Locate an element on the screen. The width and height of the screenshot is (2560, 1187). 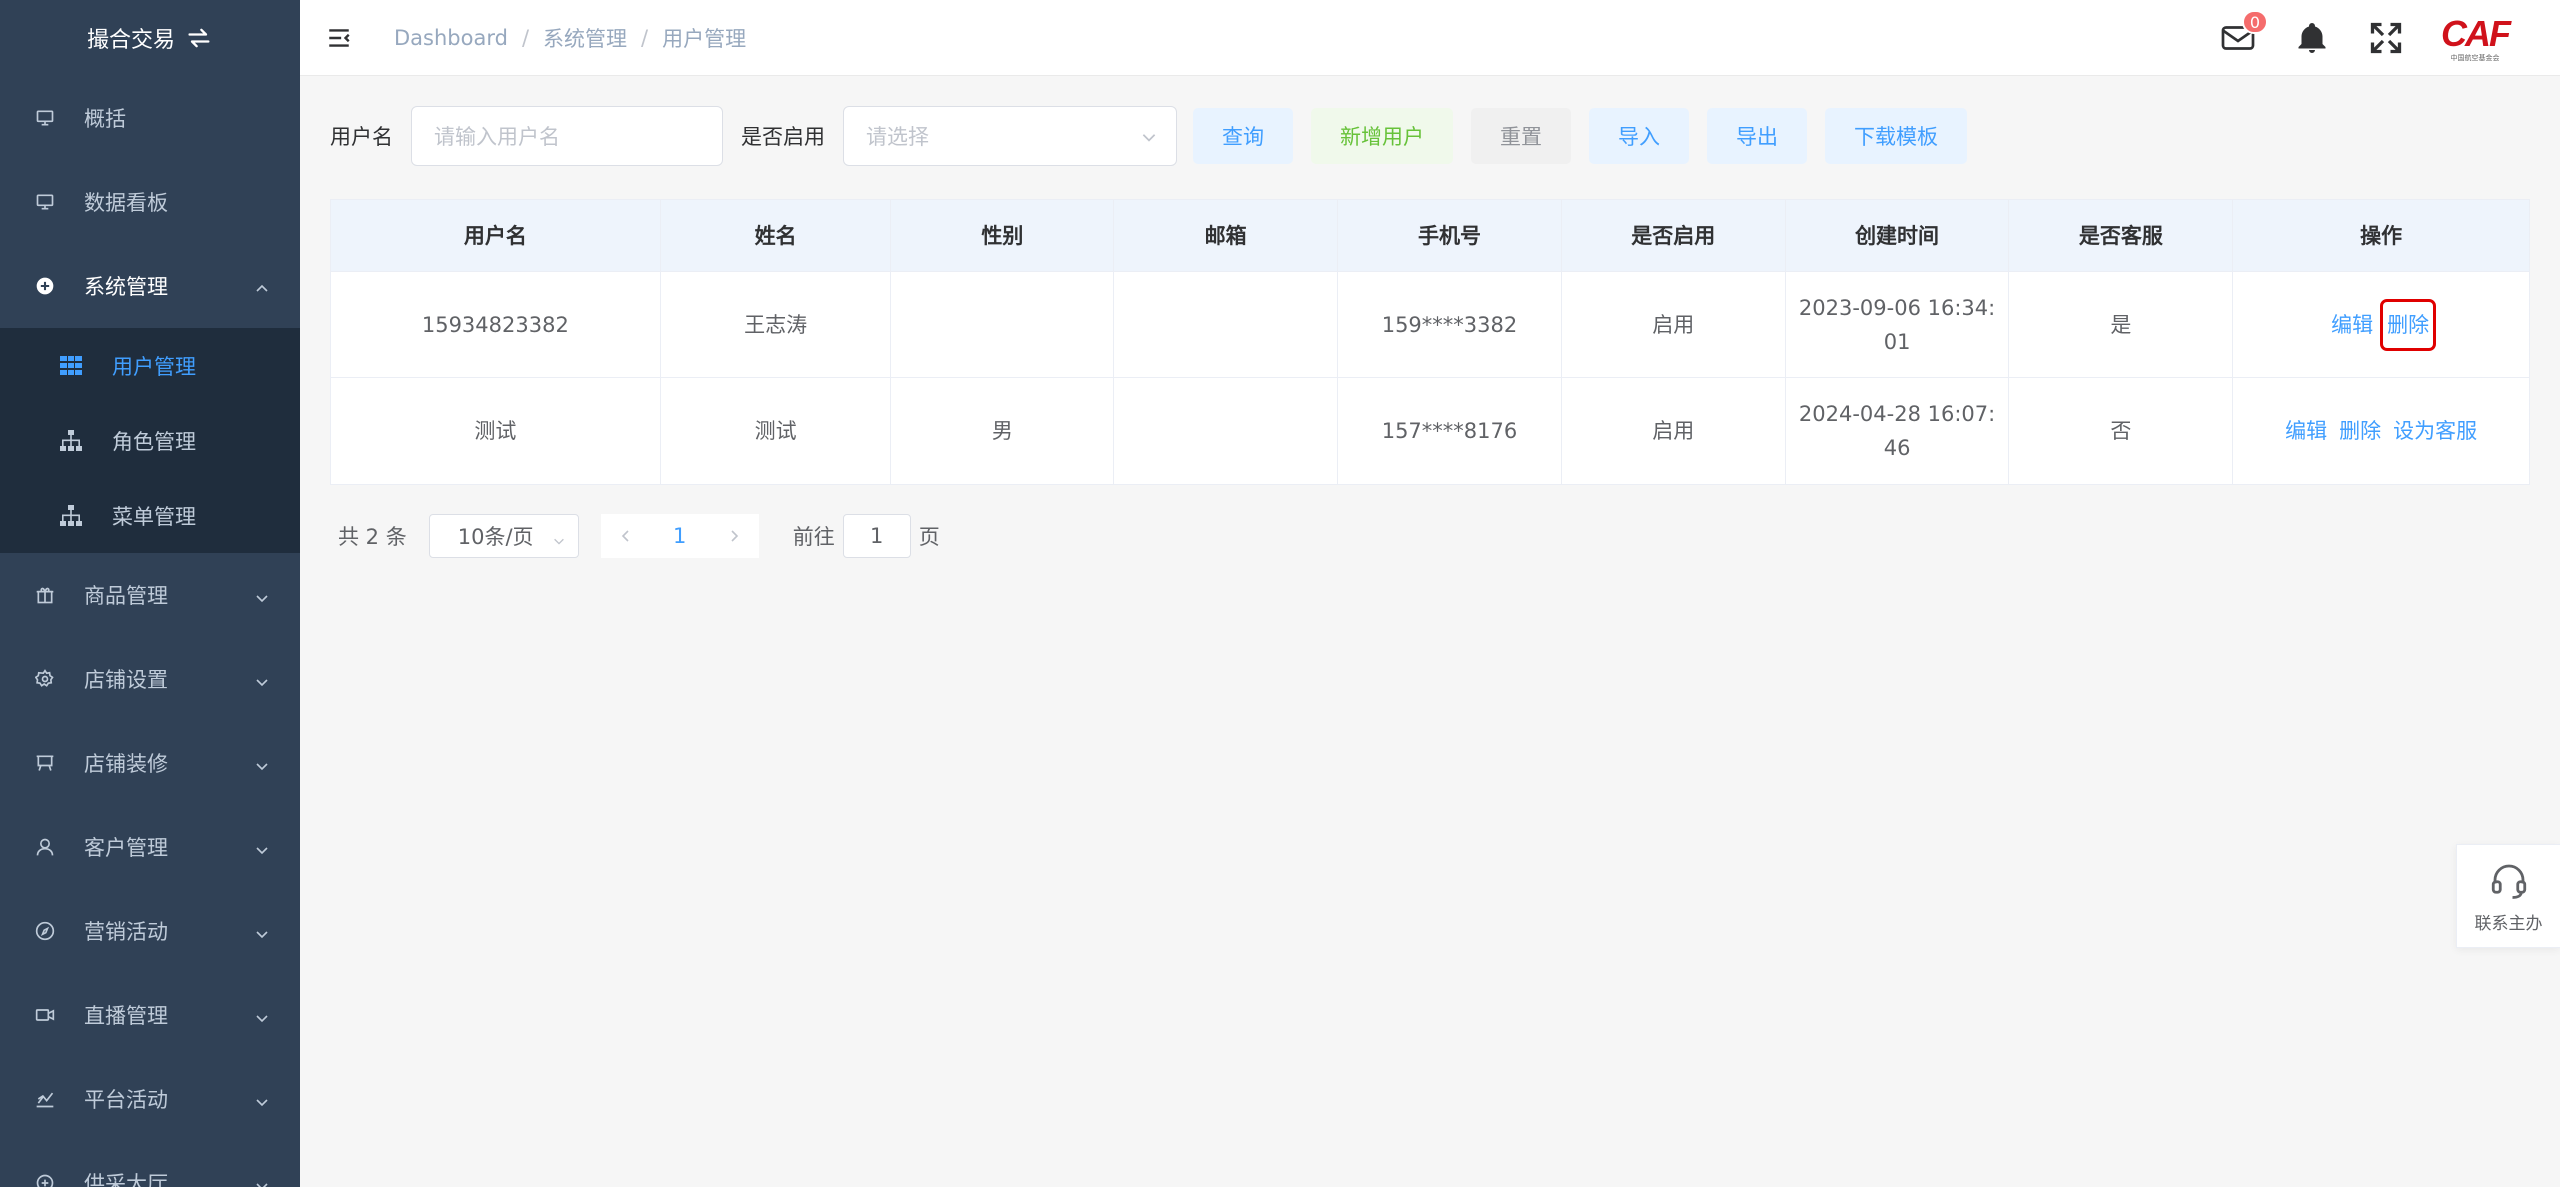
enabled-select-placeholder: 请选择 is located at coordinates (897, 137).